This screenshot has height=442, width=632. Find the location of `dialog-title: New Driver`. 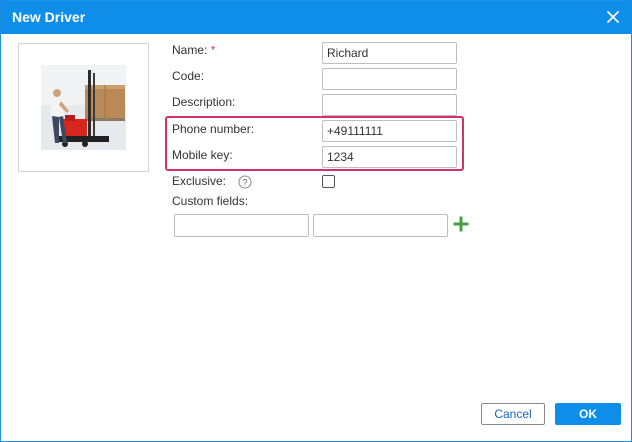

dialog-title: New Driver is located at coordinates (49, 17).